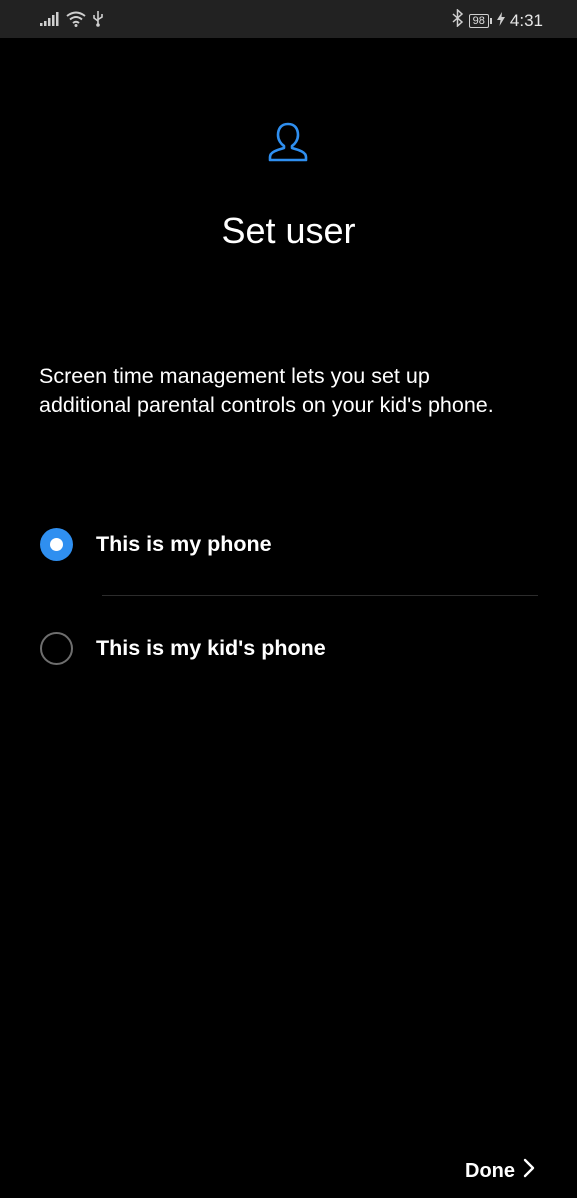 This screenshot has width=577, height=1198. I want to click on option-my-phone: This is my phone, so click(288, 544).